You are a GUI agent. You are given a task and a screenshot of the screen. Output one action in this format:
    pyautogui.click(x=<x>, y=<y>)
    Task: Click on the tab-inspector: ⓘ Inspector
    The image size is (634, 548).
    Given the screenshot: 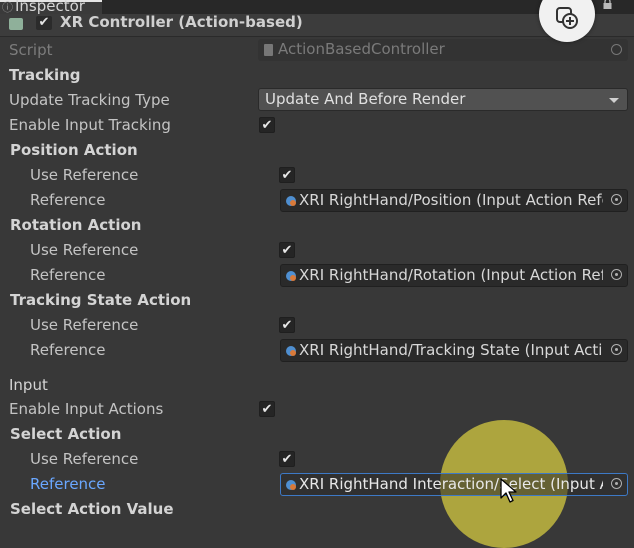 What is the action you would take?
    pyautogui.click(x=51, y=7)
    